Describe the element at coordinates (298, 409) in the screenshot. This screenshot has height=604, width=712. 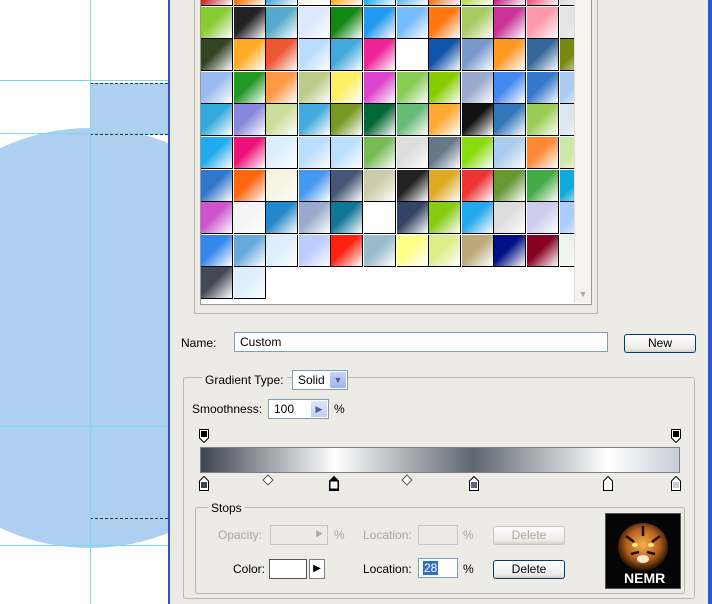
I see `smoothness-input: 100 ▶` at that location.